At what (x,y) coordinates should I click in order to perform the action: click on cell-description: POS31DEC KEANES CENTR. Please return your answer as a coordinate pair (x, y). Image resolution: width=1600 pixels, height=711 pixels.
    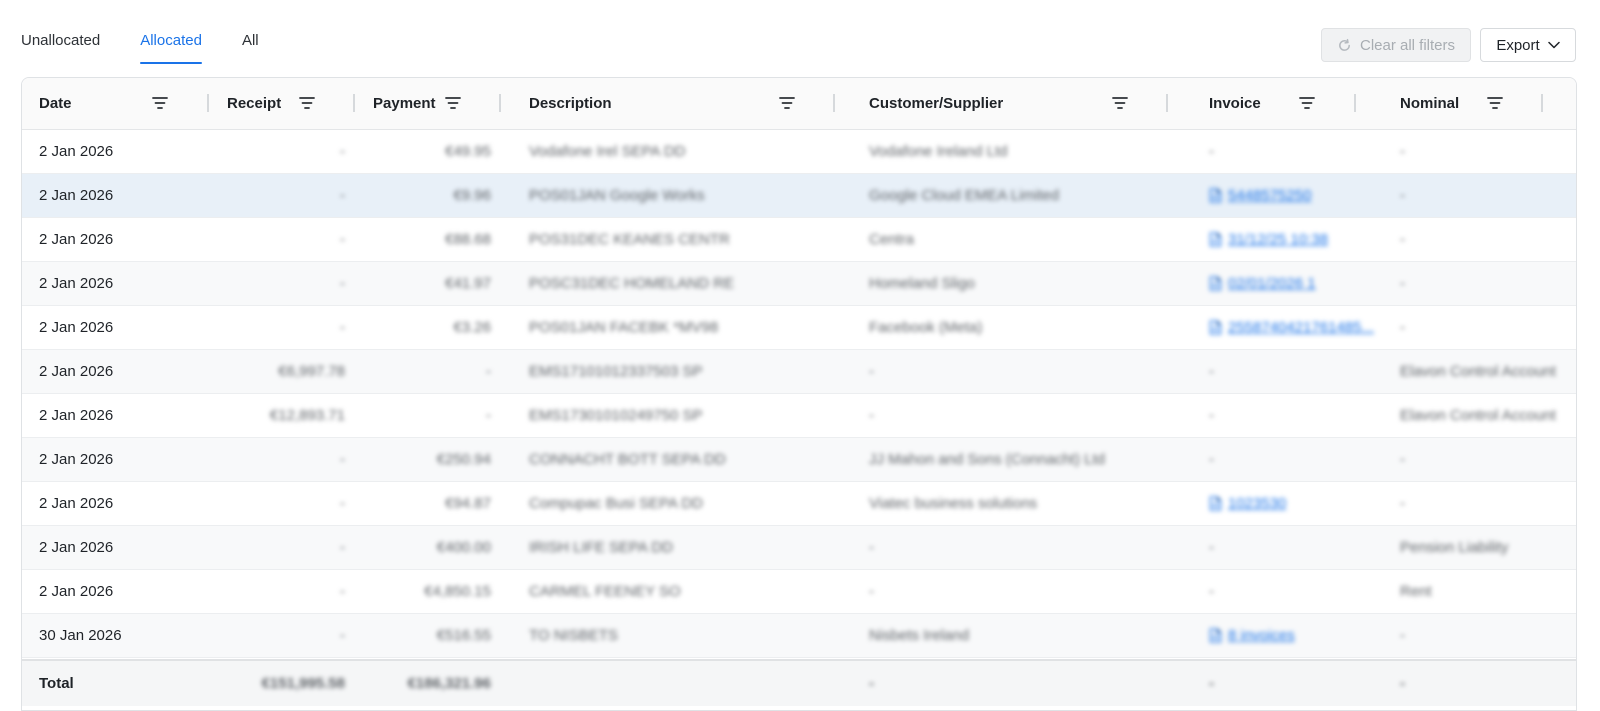
    Looking at the image, I should click on (629, 239).